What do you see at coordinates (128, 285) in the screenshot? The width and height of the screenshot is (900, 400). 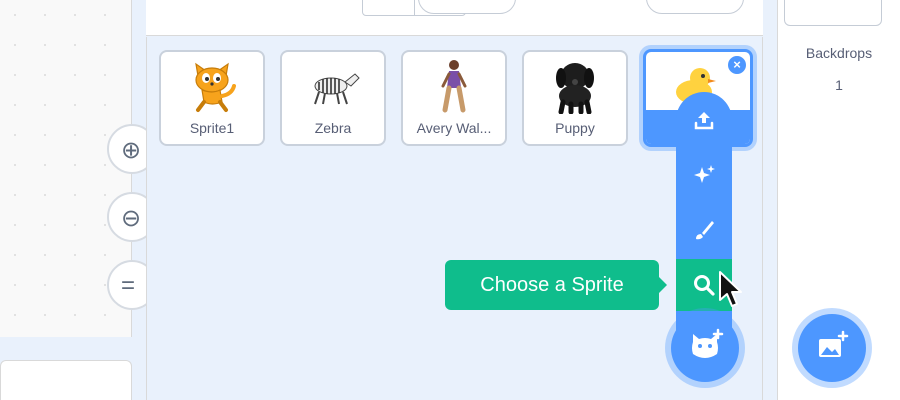 I see `zoom-reset-icon: =` at bounding box center [128, 285].